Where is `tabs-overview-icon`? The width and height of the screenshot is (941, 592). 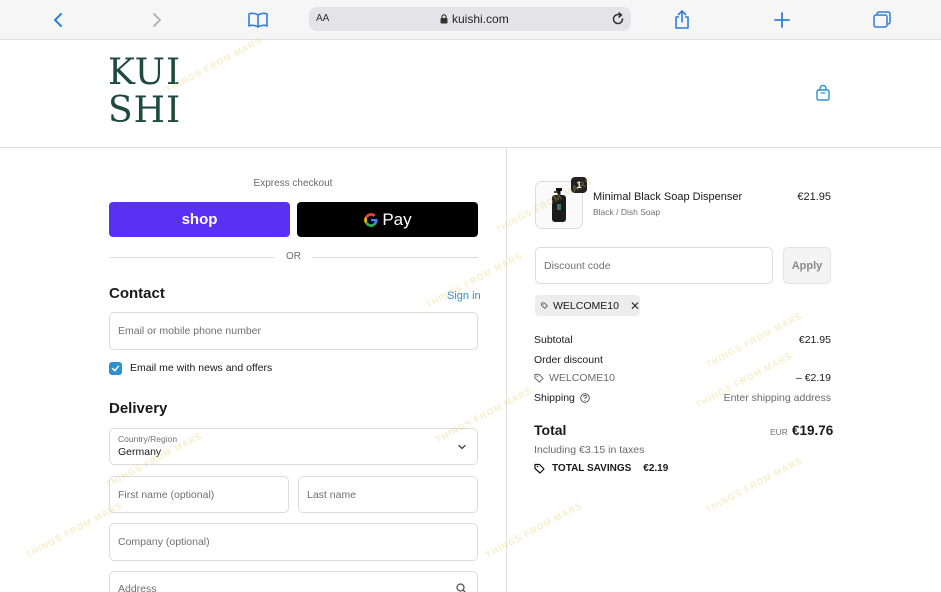
tabs-overview-icon is located at coordinates (882, 20).